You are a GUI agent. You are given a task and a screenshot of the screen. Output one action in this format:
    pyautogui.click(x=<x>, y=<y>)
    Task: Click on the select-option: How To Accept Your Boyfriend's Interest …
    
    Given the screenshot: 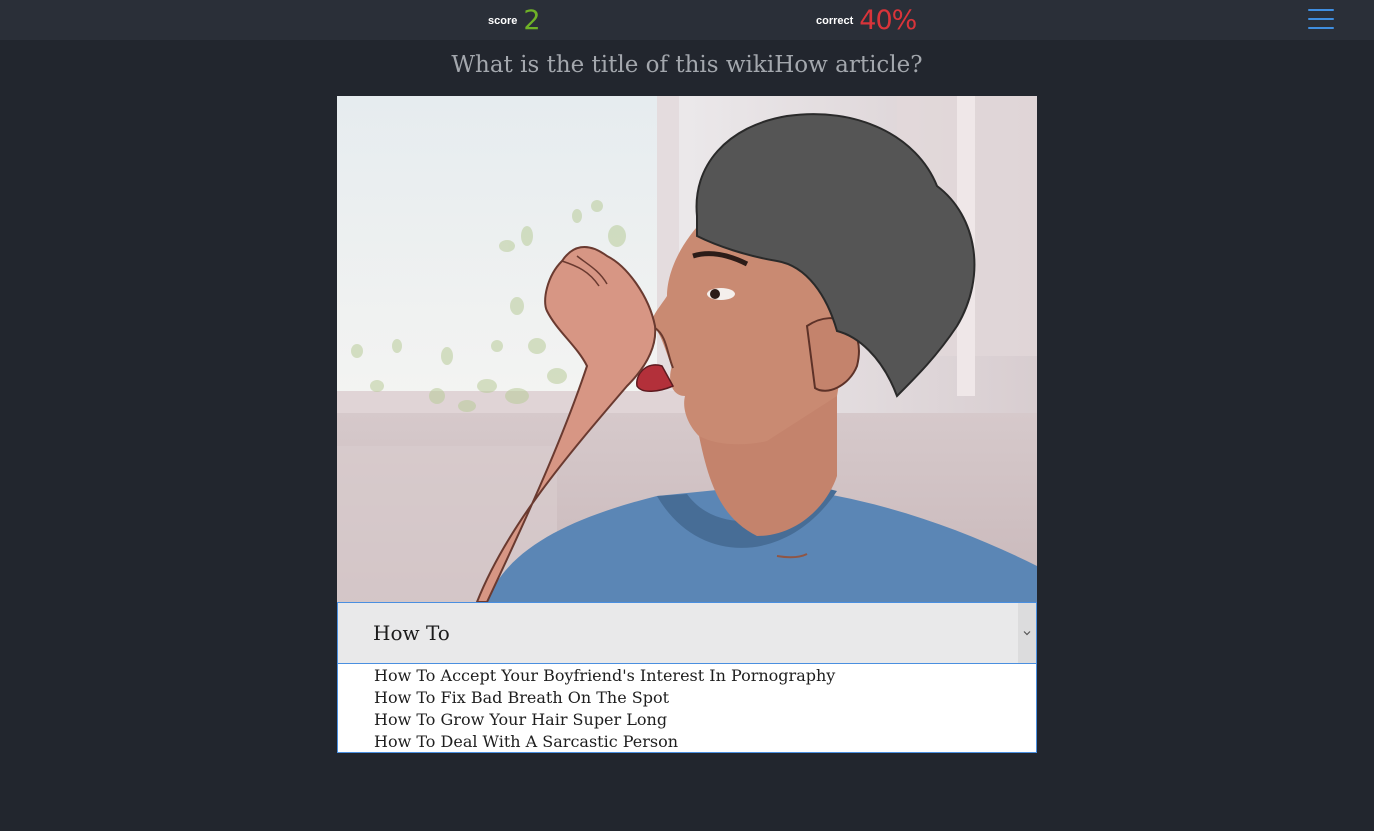 What is the action you would take?
    pyautogui.click(x=604, y=676)
    